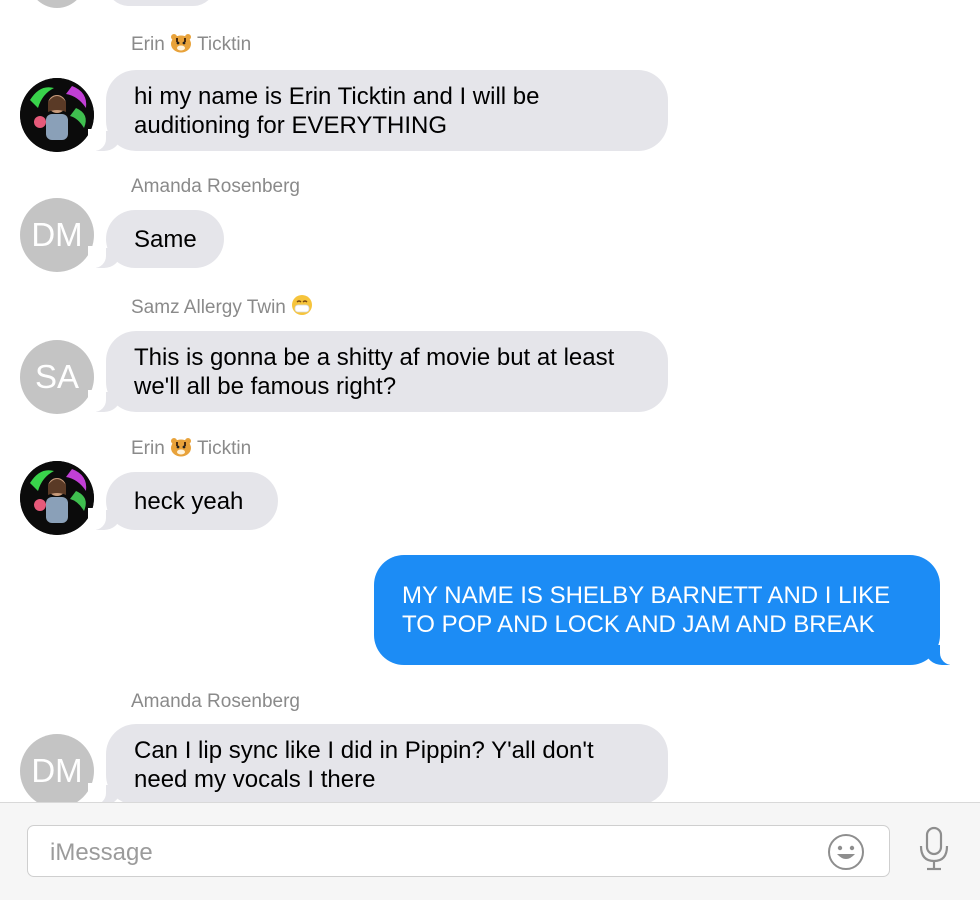 The height and width of the screenshot is (900, 980). Describe the element at coordinates (846, 852) in the screenshot. I see `smiley-icon` at that location.